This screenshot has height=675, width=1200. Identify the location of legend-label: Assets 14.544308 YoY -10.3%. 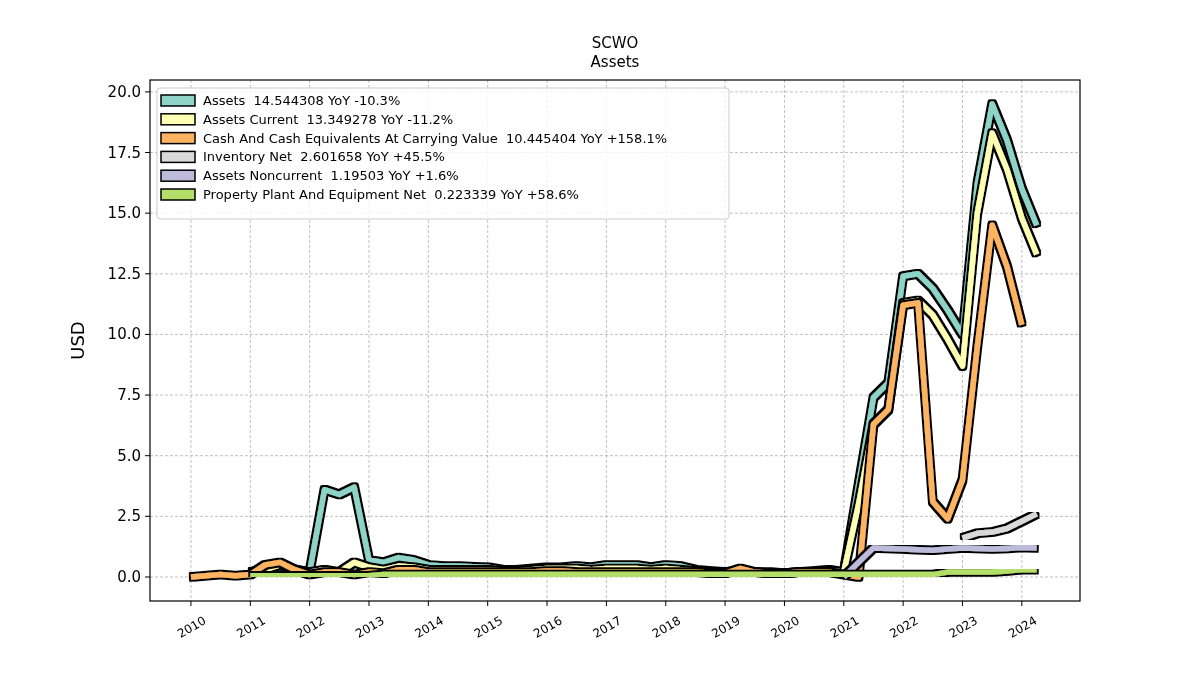
(302, 100).